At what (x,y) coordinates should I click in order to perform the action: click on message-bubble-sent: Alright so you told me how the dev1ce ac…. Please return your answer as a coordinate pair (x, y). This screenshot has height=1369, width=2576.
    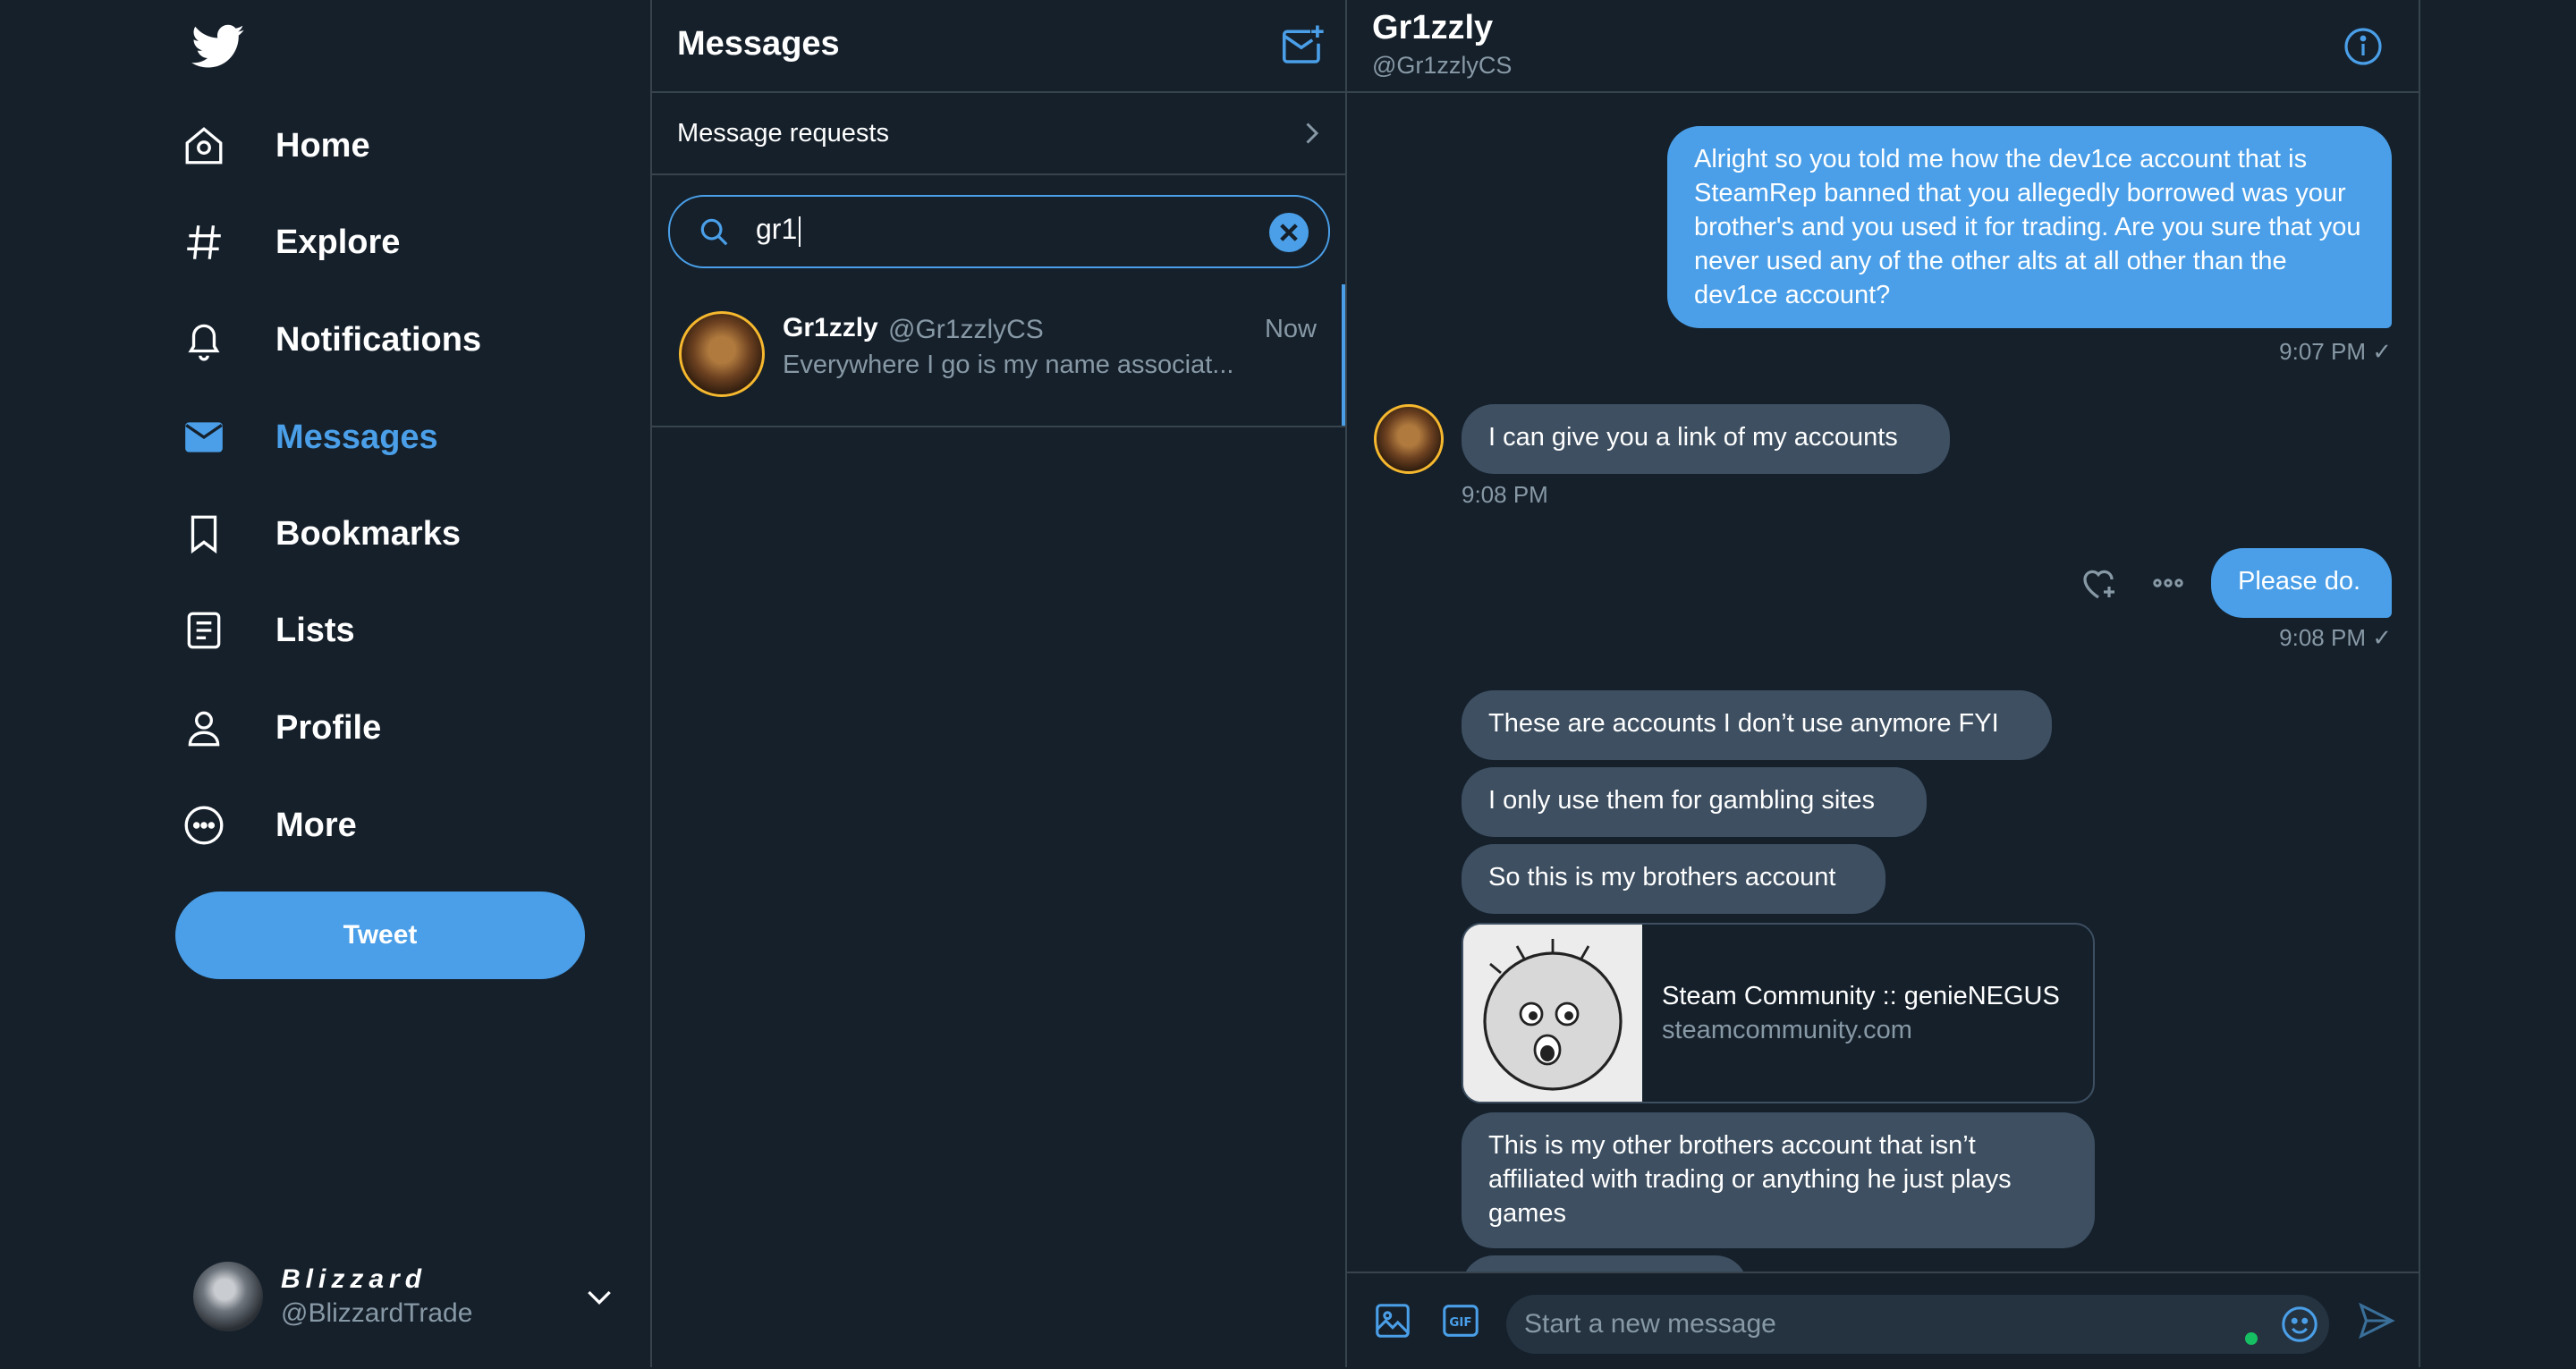
    Looking at the image, I should click on (2029, 227).